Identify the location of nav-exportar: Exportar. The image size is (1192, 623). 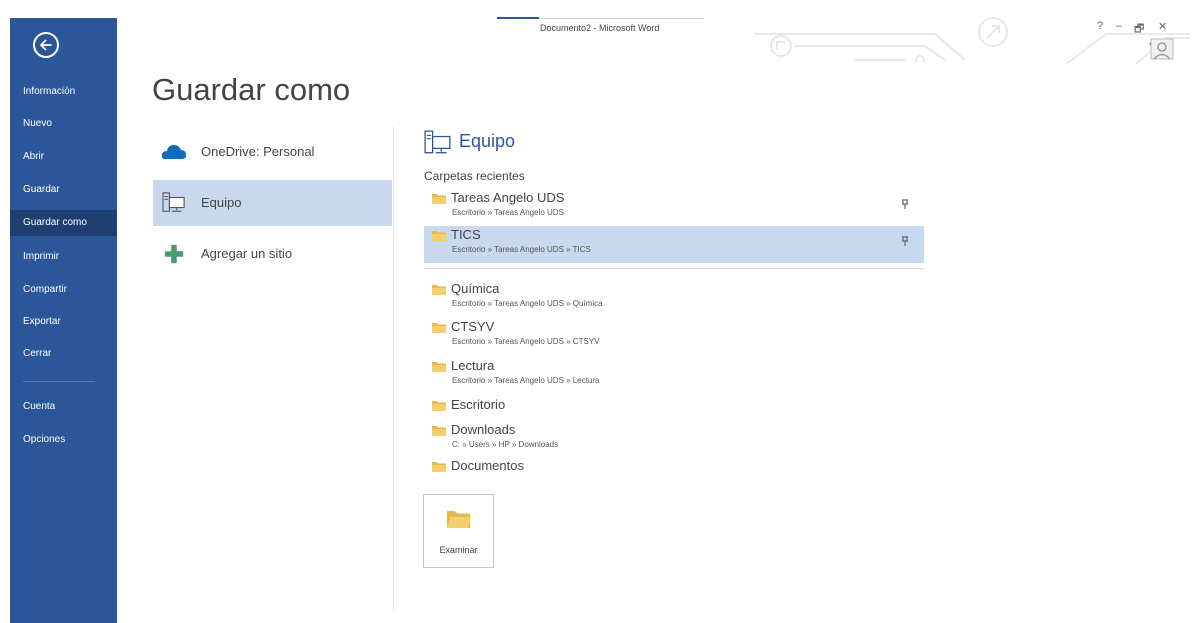
(63, 322).